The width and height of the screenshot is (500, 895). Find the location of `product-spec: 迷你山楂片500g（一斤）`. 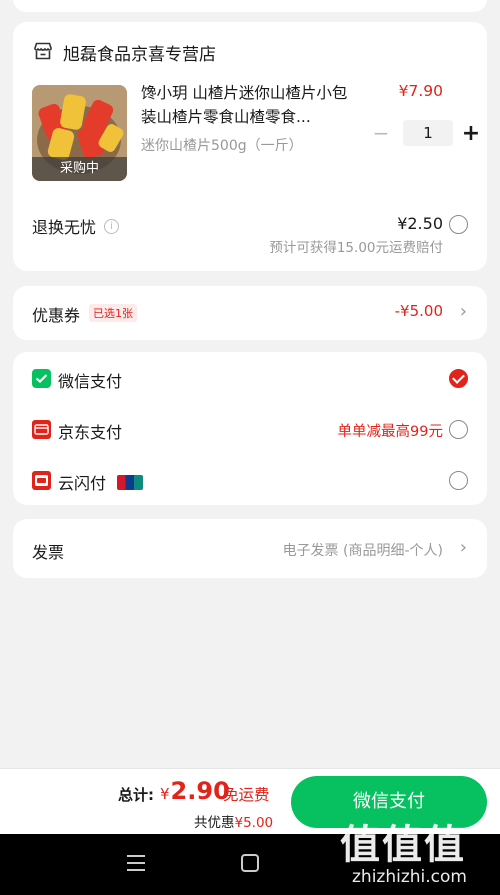

product-spec: 迷你山楂片500g（一斤） is located at coordinates (222, 145).